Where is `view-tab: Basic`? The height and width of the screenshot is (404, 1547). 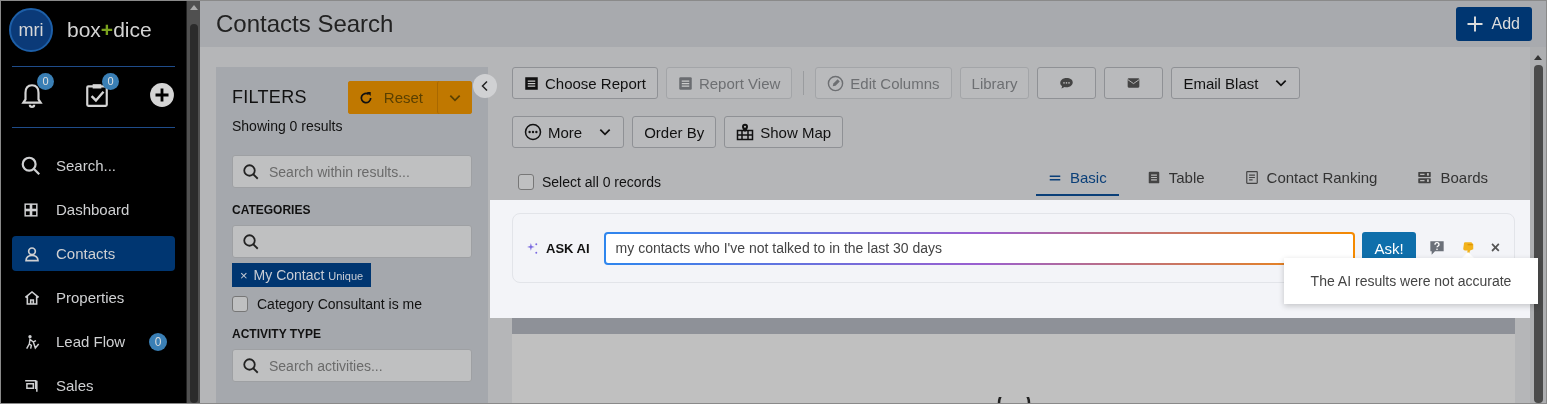 view-tab: Basic is located at coordinates (1077, 182).